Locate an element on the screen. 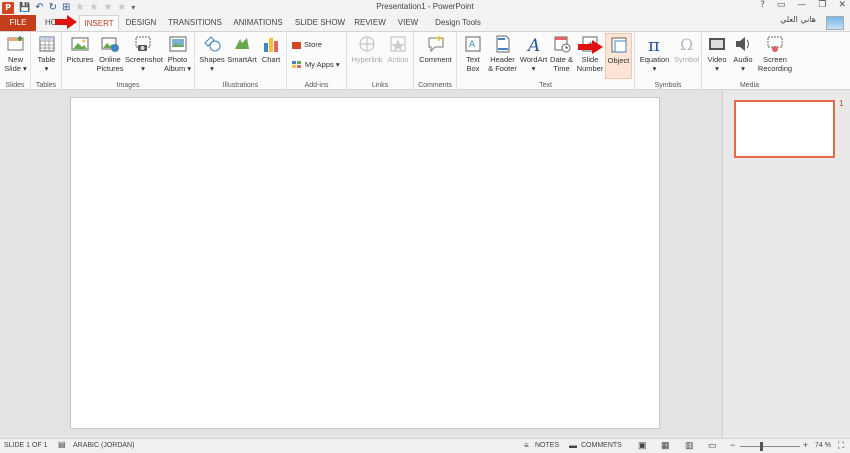 This screenshot has height=453, width=850. equation-button: π Equation ▾ is located at coordinates (654, 54).